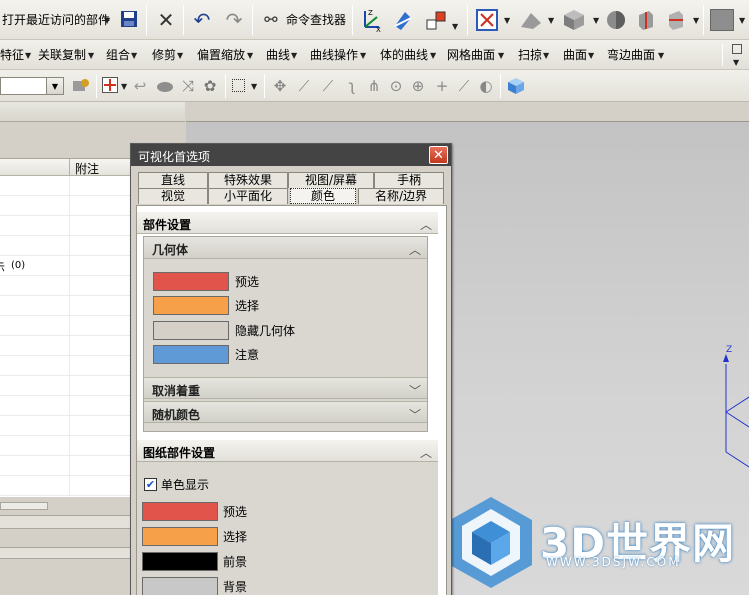 The height and width of the screenshot is (595, 749). I want to click on select-color-swatch, so click(191, 305).